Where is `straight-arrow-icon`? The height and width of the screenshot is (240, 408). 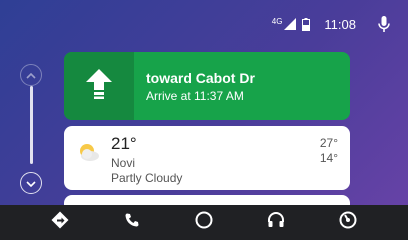
straight-arrow-icon is located at coordinates (99, 86).